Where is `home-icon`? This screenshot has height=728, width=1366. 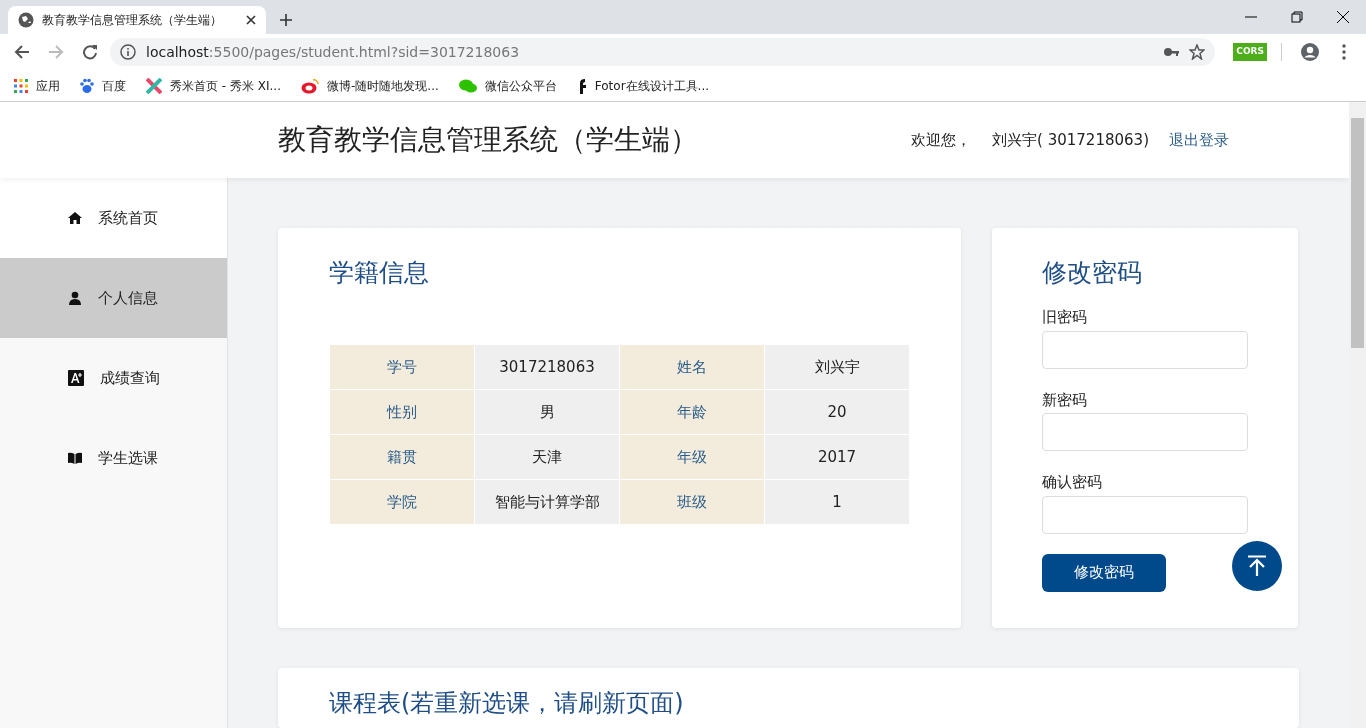
home-icon is located at coordinates (75, 218).